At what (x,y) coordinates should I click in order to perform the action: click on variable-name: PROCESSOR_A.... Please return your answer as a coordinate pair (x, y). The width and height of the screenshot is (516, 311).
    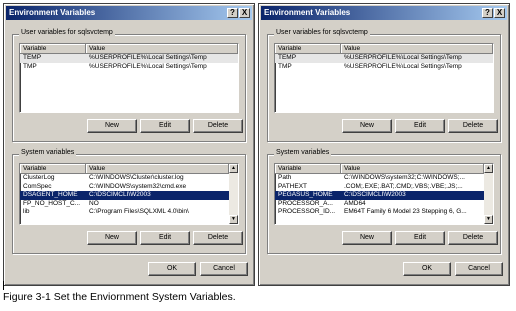
    Looking at the image, I should click on (305, 203).